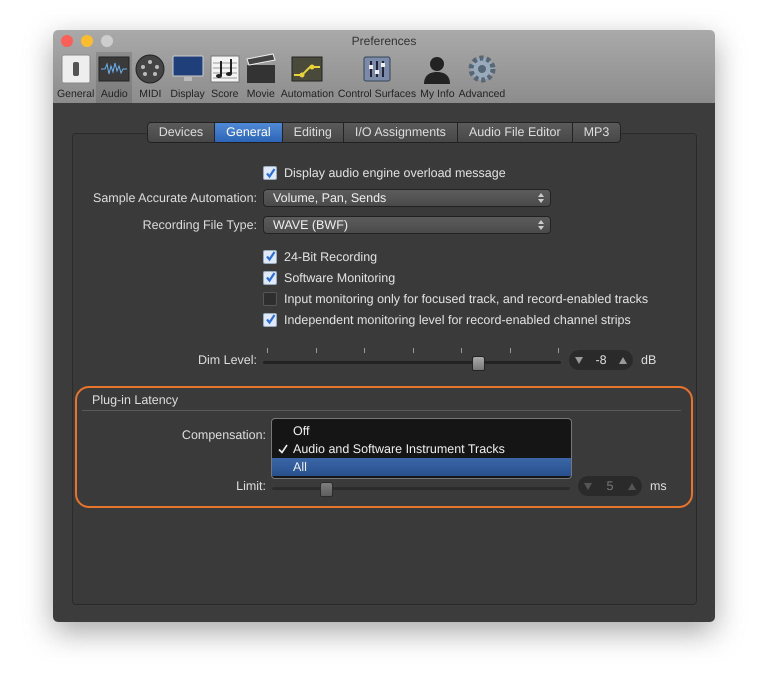 Image resolution: width=768 pixels, height=699 pixels. Describe the element at coordinates (466, 299) in the screenshot. I see `checkbox-label: Input monitoring only for focused track, and record-enabled tracks` at that location.